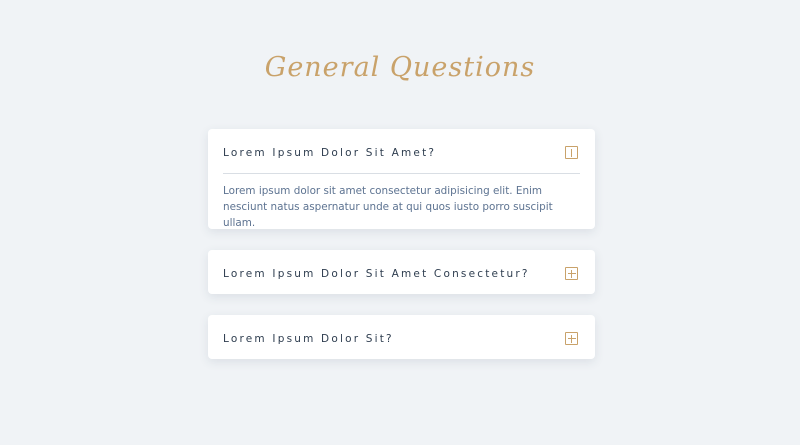  I want to click on minus-square-icon, so click(571, 152).